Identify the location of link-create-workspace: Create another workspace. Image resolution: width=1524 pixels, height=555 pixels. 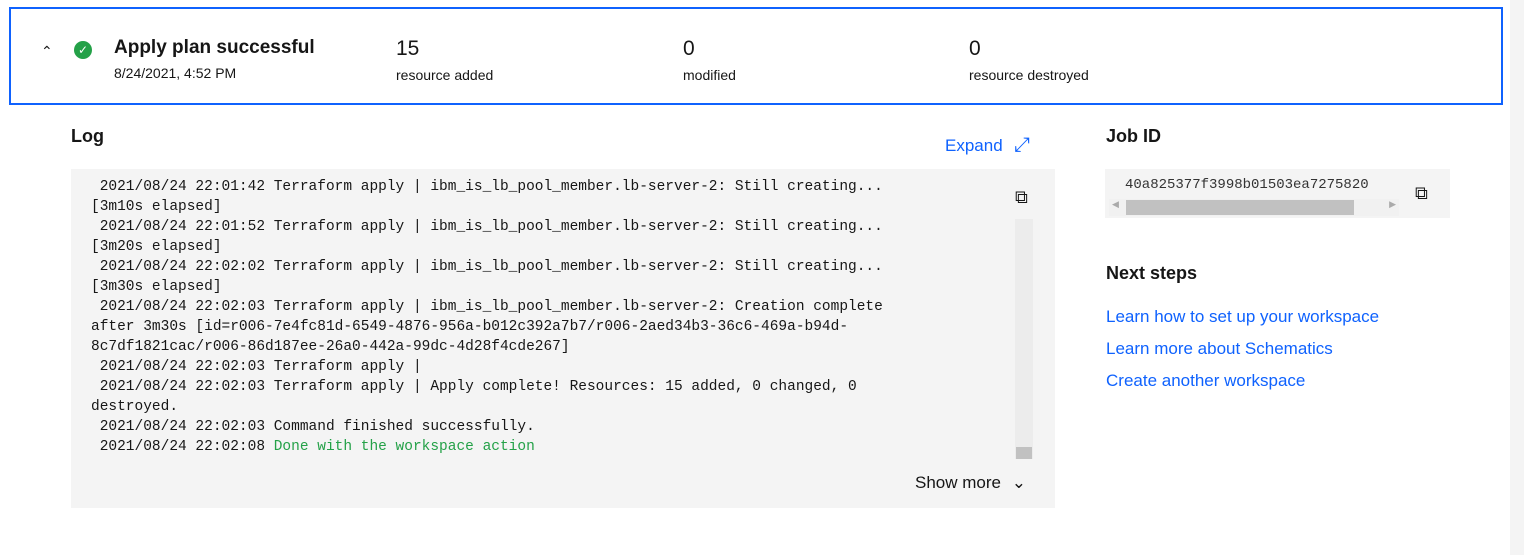
(1205, 381).